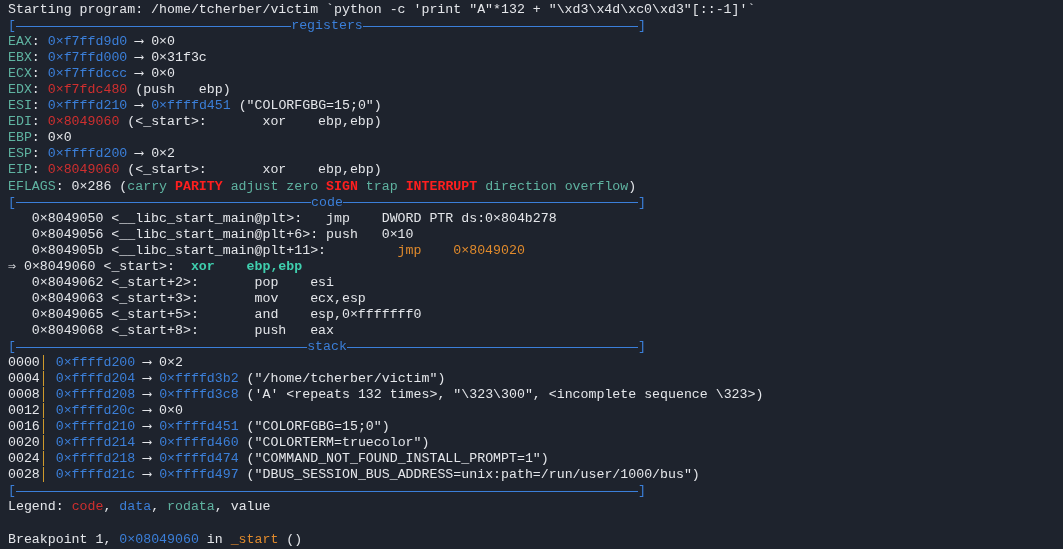 The width and height of the screenshot is (1063, 549). I want to click on terminal-line: ESI: 0×ffffd210 ⟶ 0×ffffd451 ("COLORFGBG=15;0"), so click(195, 106).